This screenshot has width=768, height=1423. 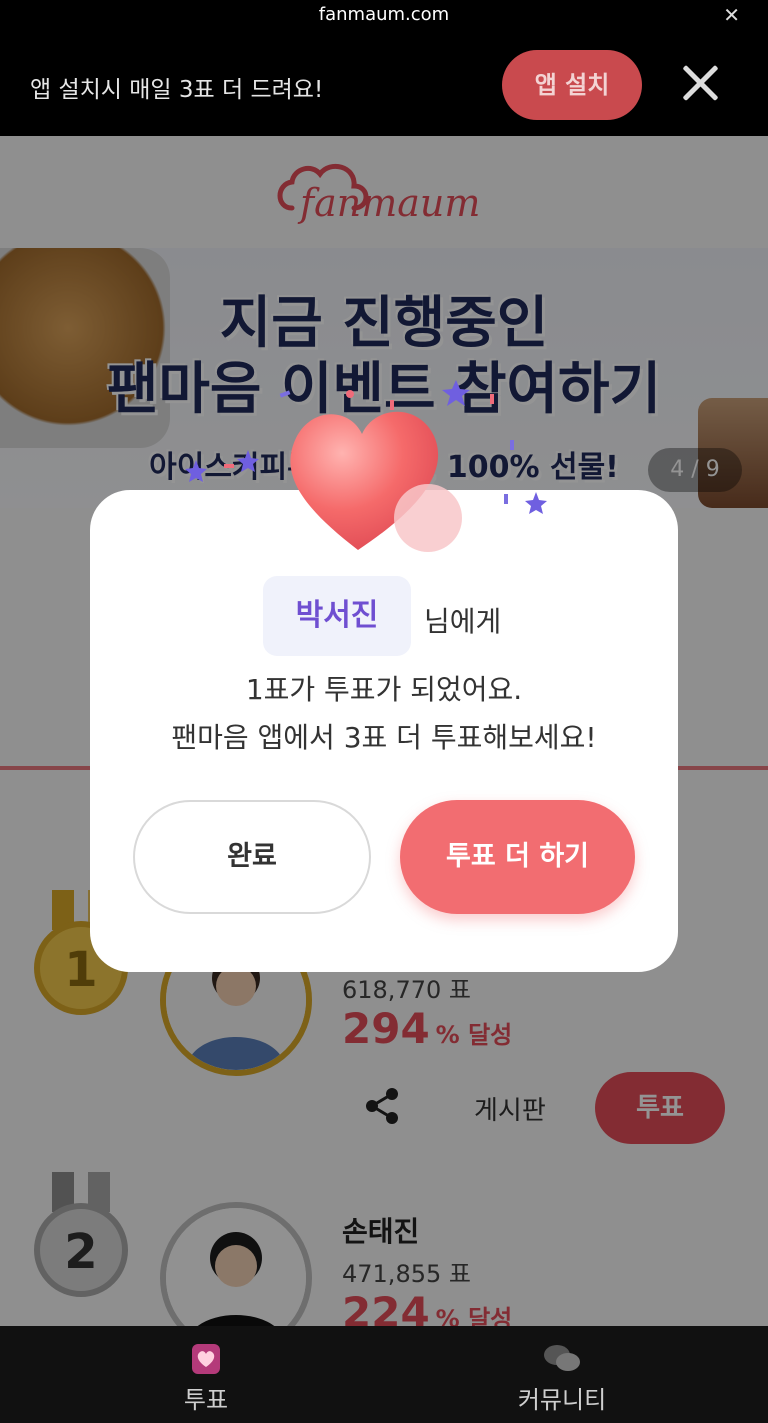 What do you see at coordinates (384, 1374) in the screenshot?
I see `bottom-navigation: 투표 커뮤니티` at bounding box center [384, 1374].